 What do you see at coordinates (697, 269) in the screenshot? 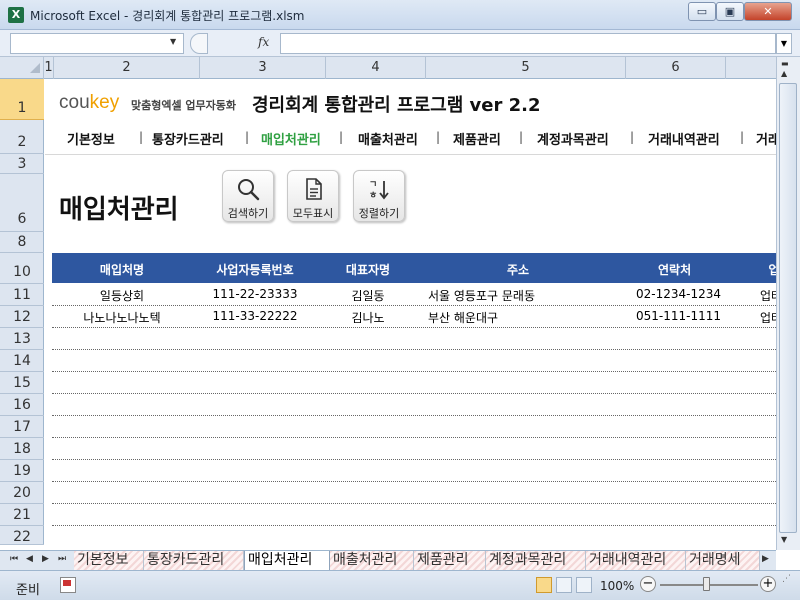
I see `table-header-cell: 연락처` at bounding box center [697, 269].